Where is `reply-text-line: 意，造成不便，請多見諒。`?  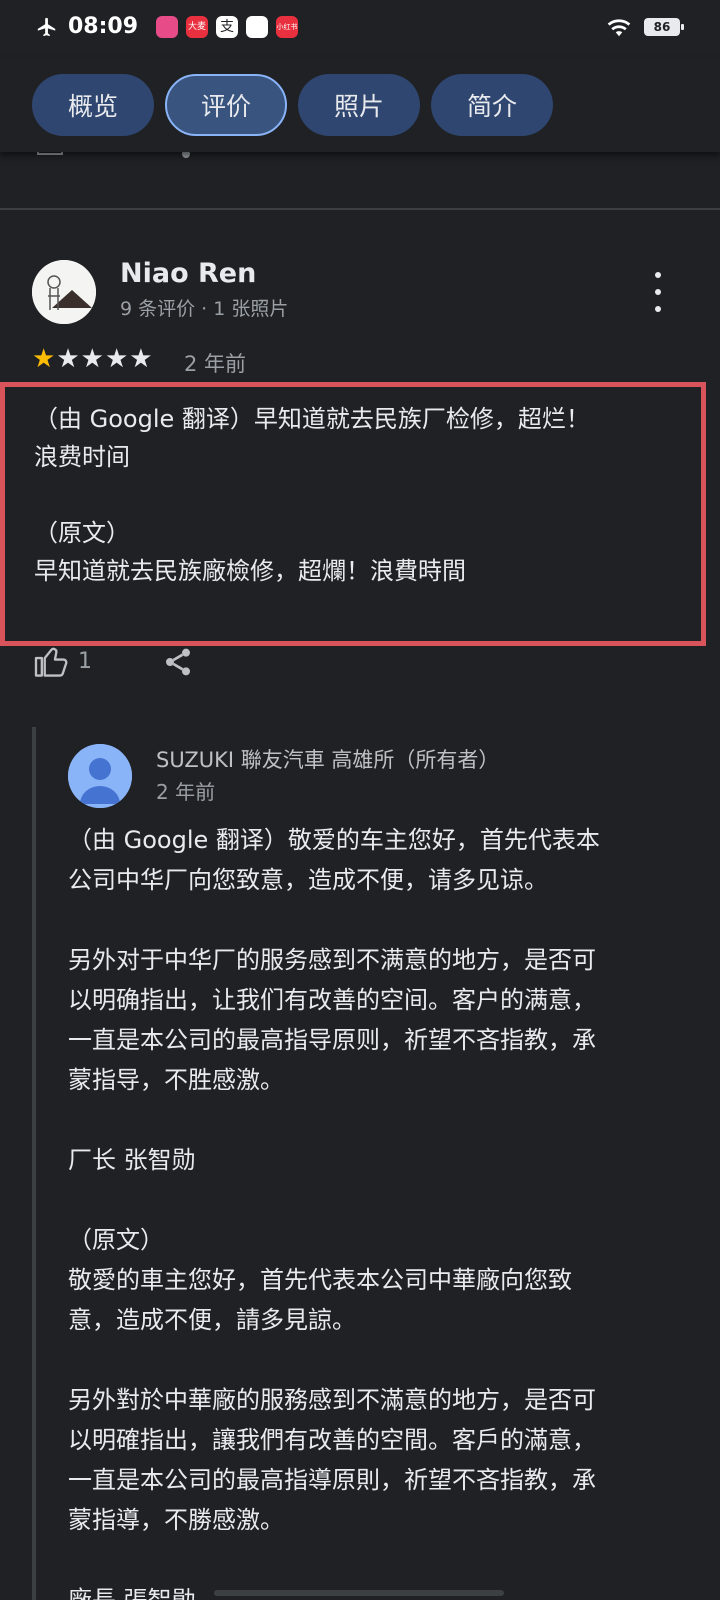
reply-text-line: 意，造成不便，請多見諒。 is located at coordinates (212, 1320).